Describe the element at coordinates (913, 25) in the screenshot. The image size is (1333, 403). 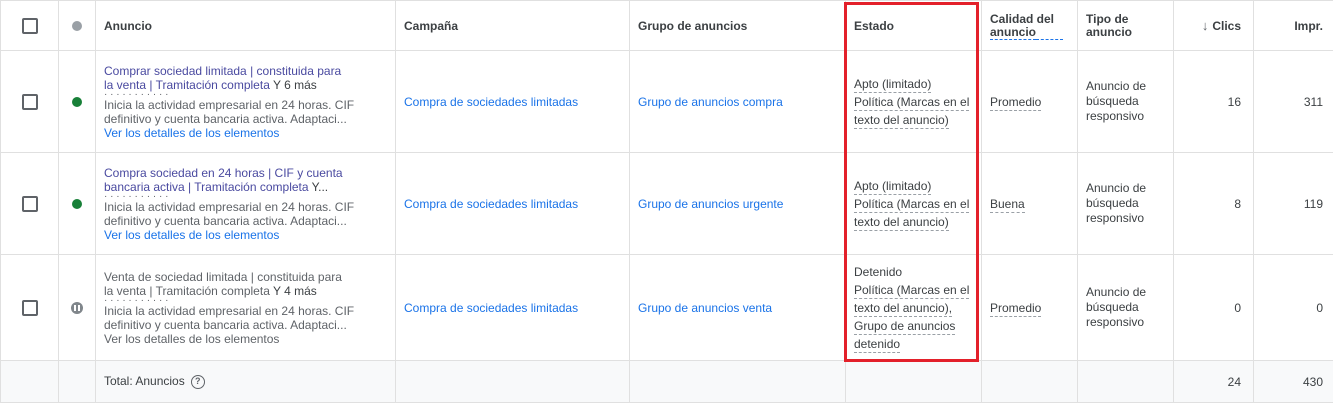
I see `column-header-estado: Estado` at that location.